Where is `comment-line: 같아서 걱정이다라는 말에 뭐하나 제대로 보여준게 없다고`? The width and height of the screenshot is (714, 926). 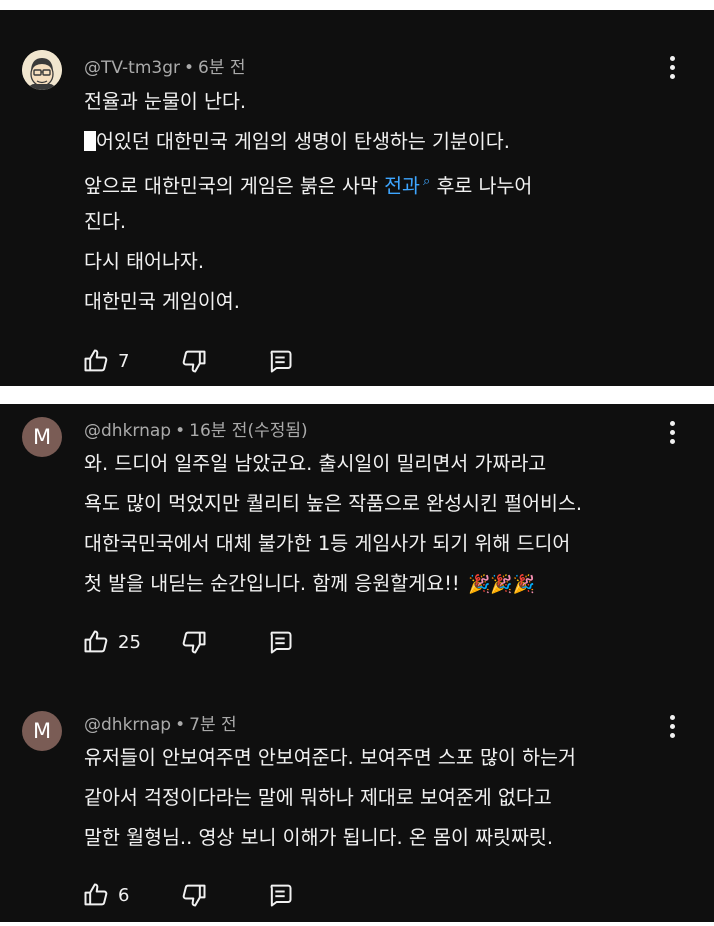
comment-line: 같아서 걱정이다라는 말에 뭐하나 제대로 보여준게 없다고 is located at coordinates (318, 797).